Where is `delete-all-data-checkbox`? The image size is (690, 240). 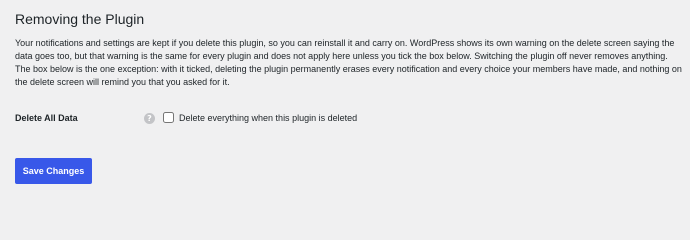 delete-all-data-checkbox is located at coordinates (168, 117).